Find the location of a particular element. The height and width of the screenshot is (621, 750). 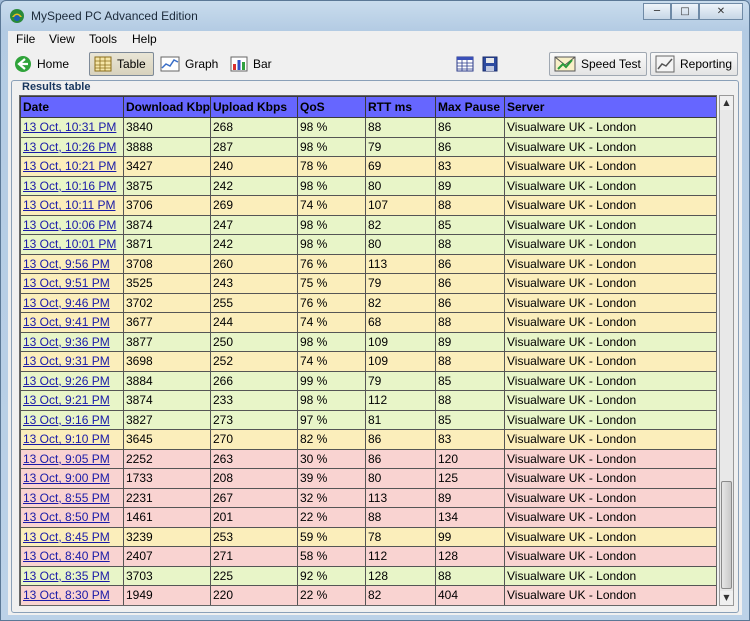

menu-help: Help is located at coordinates (144, 39).